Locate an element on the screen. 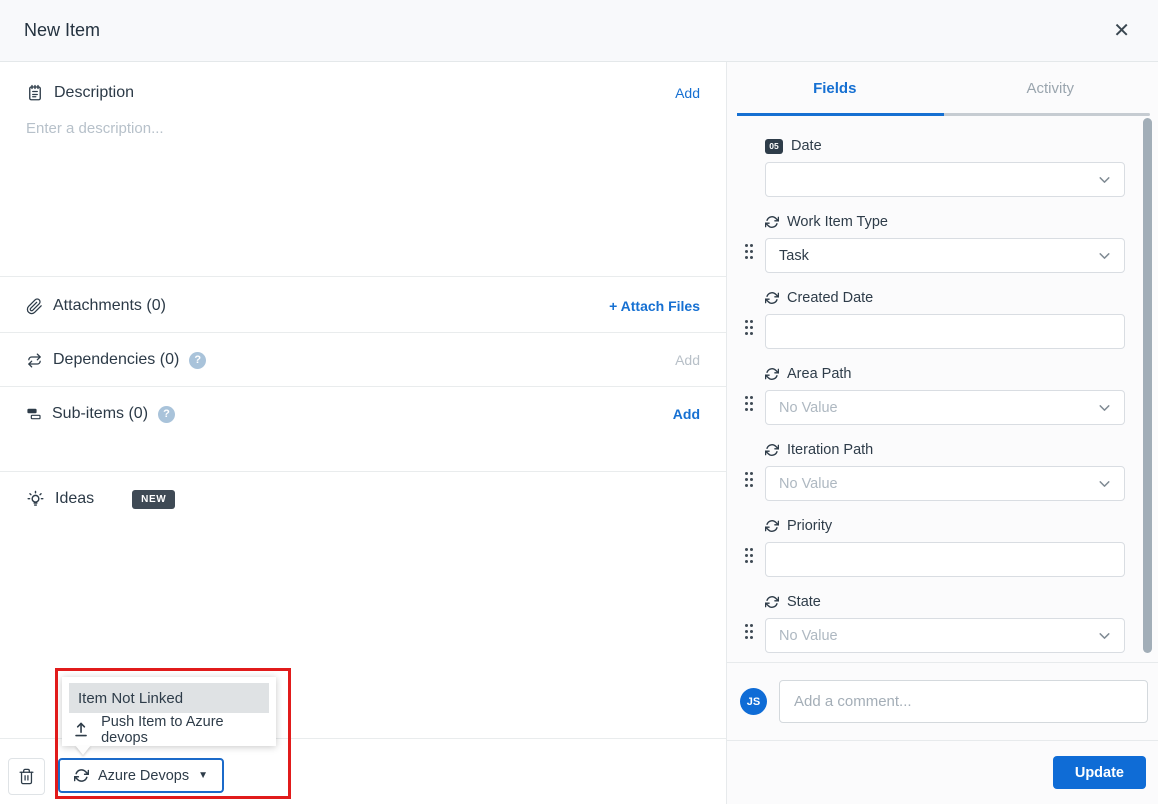 The height and width of the screenshot is (804, 1158). azure-devops-button-label: Azure Devops is located at coordinates (144, 775).